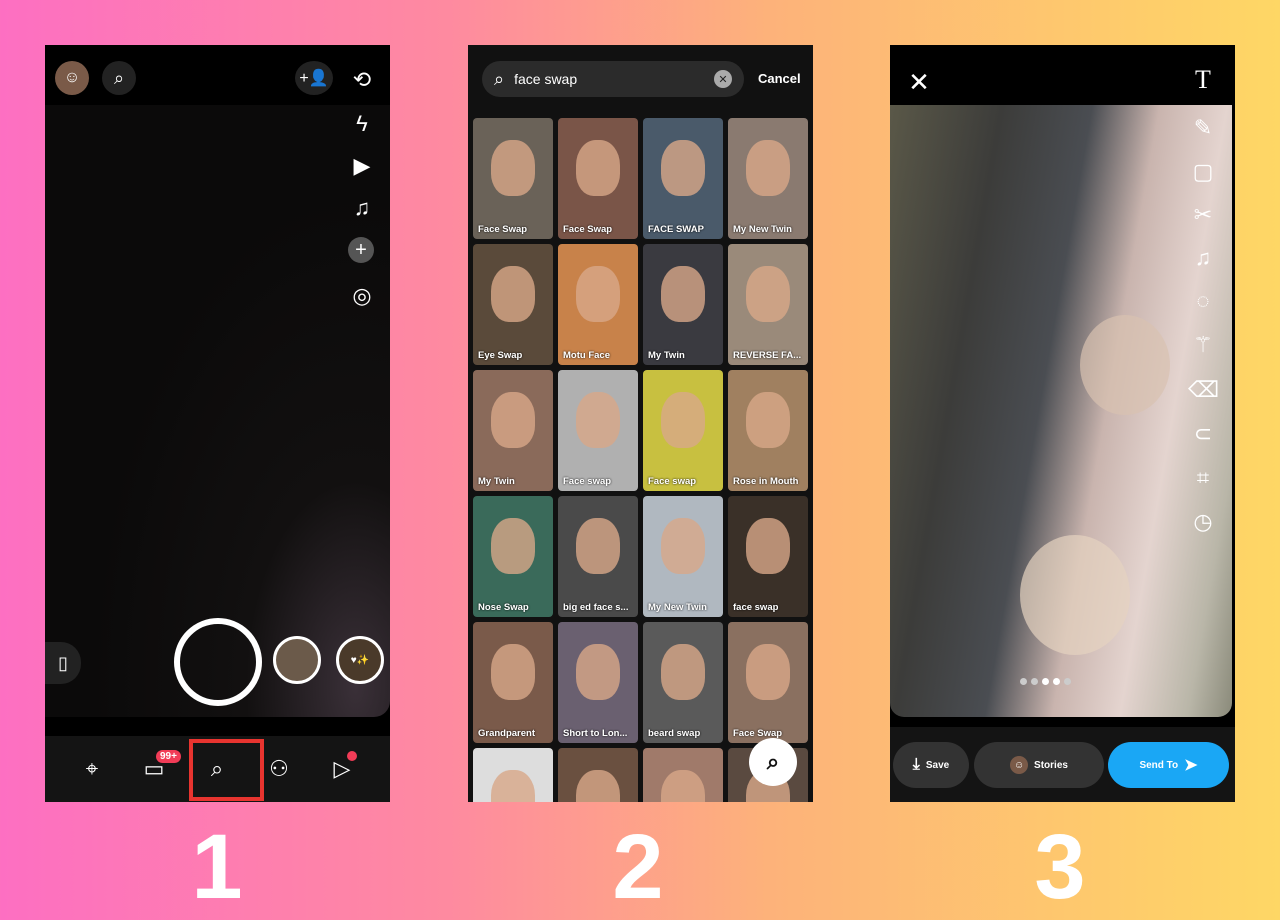 Image resolution: width=1280 pixels, height=920 pixels. I want to click on send-to-button: Send To ➤, so click(1168, 765).